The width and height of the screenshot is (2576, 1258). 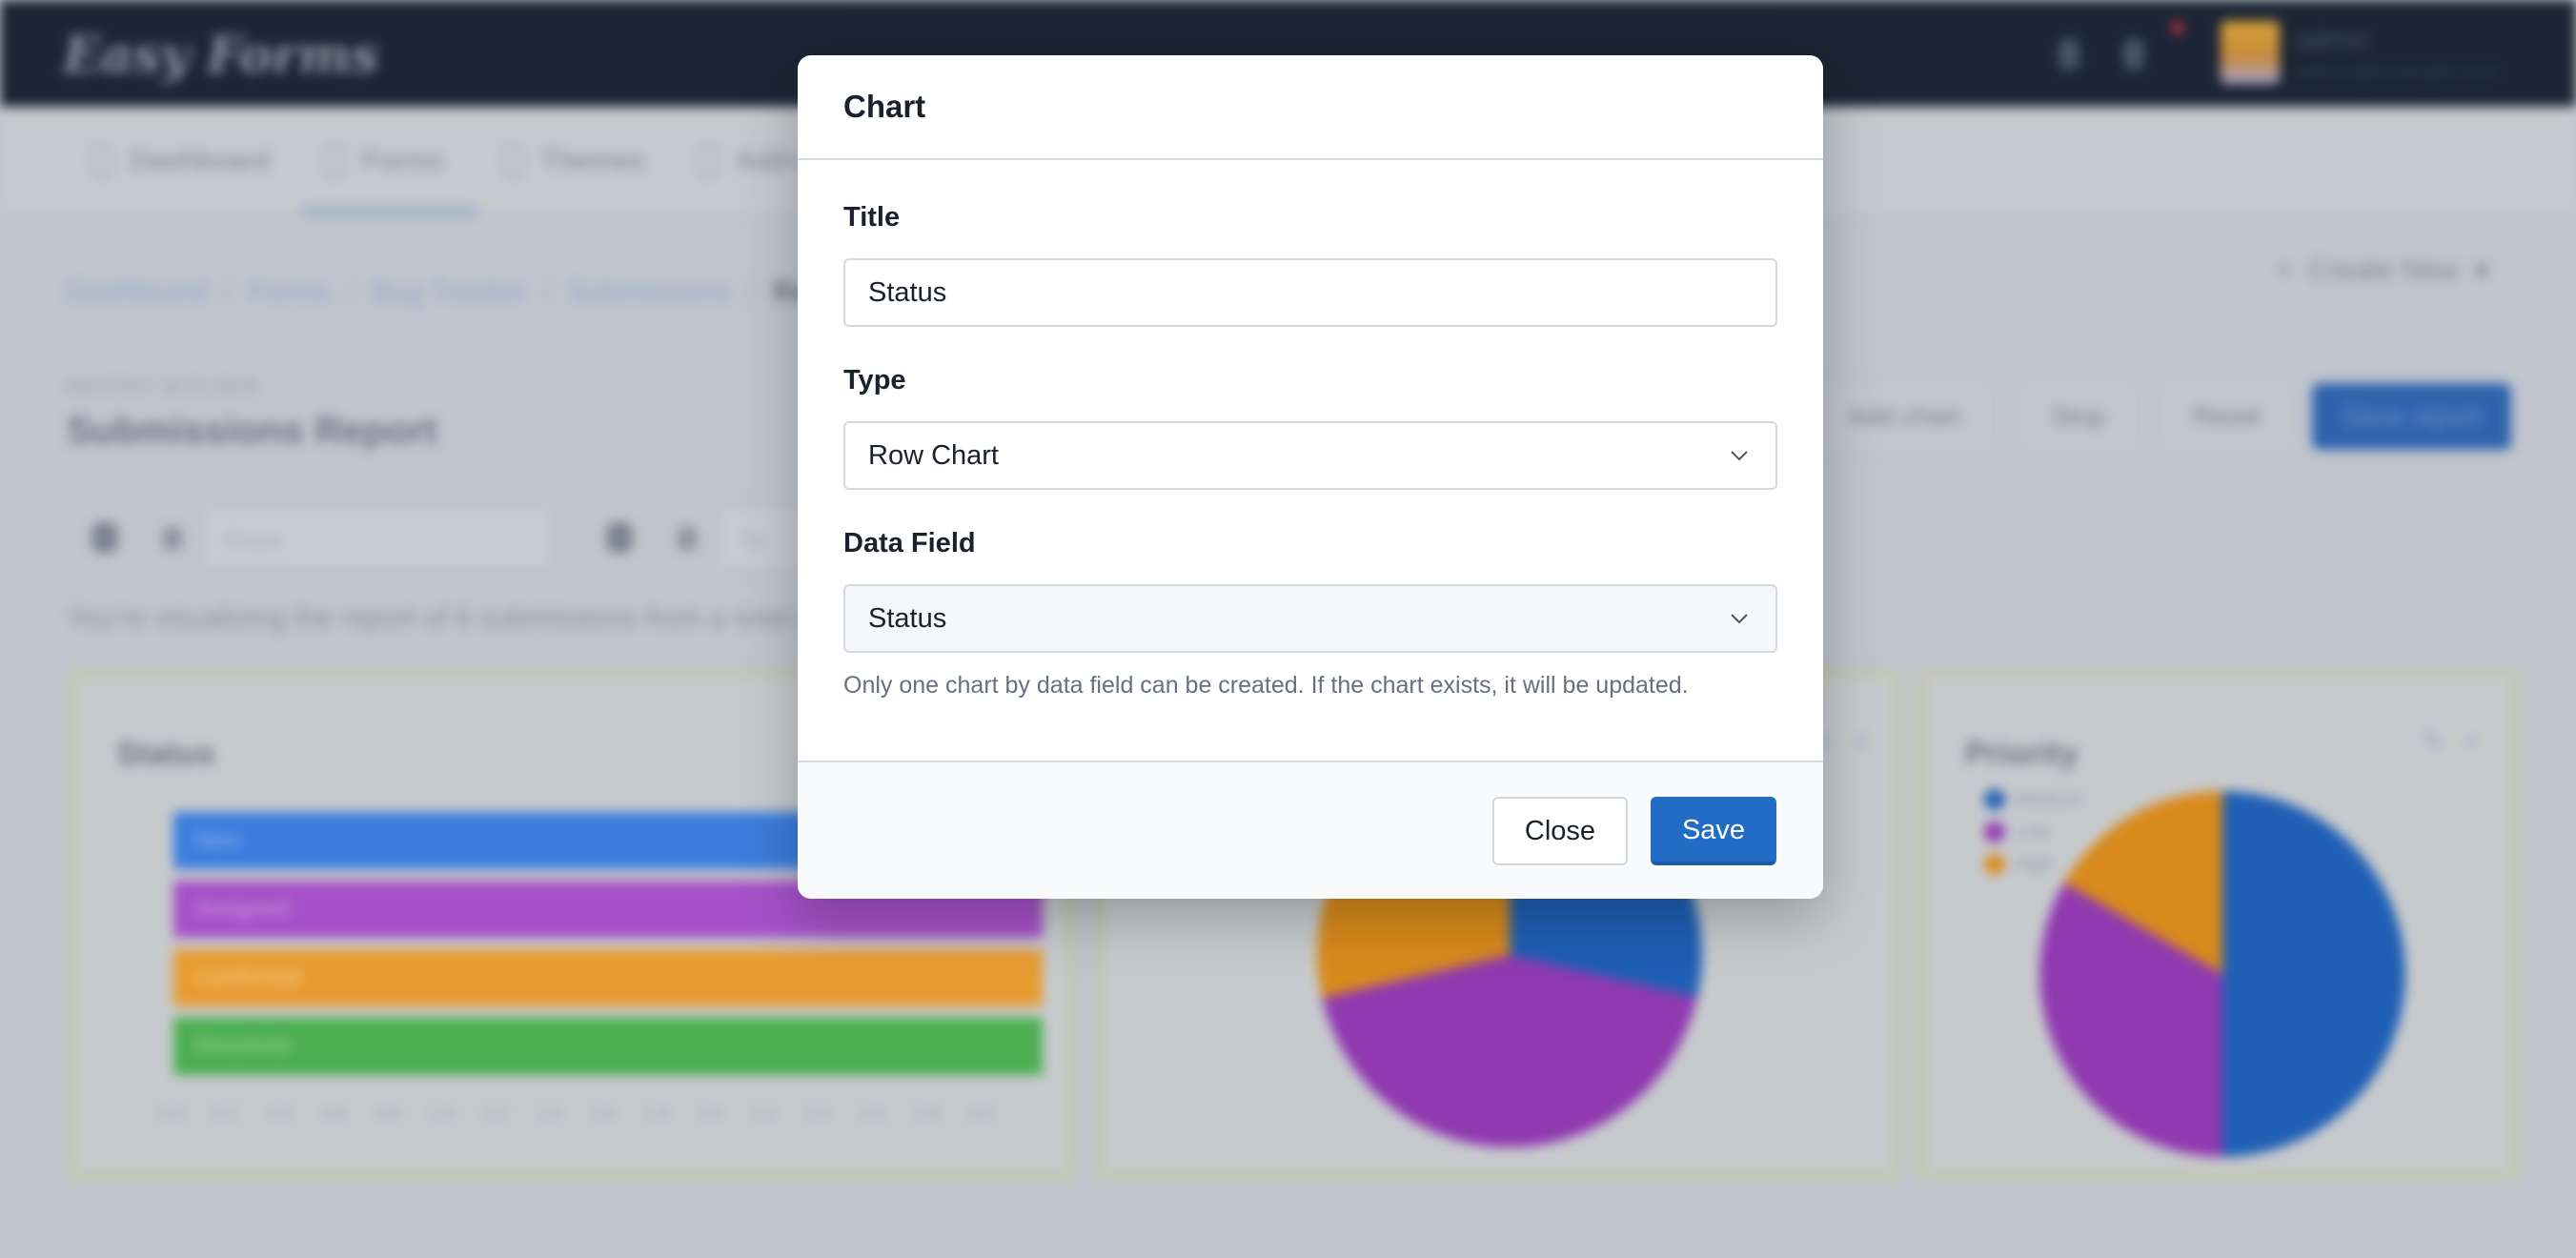 I want to click on type-field-group: Type Row Chart, so click(x=1310, y=427).